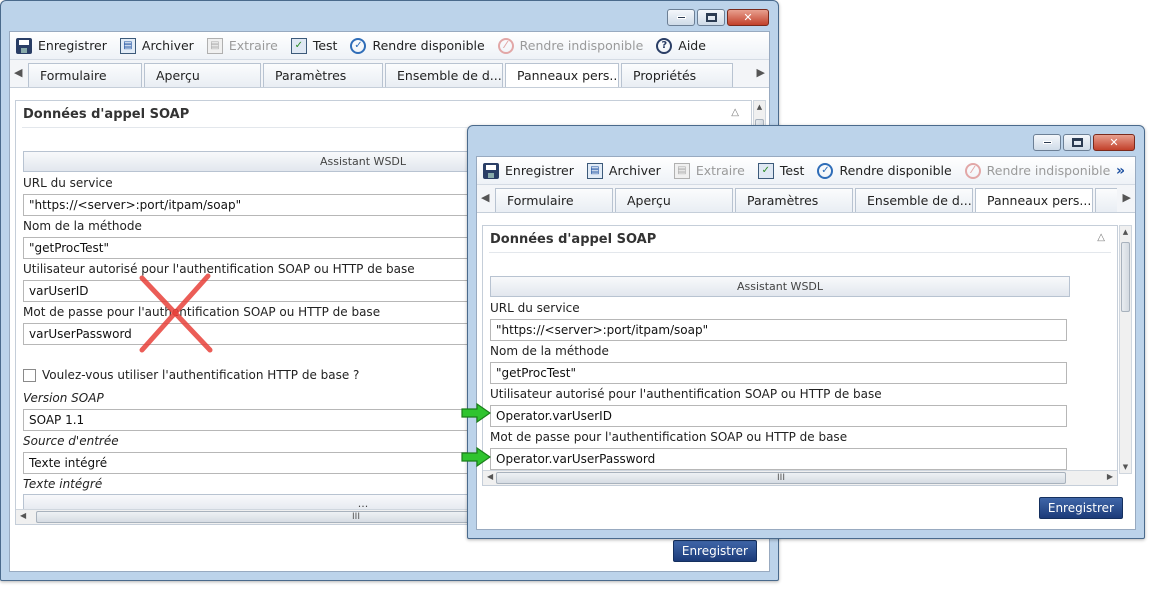  Describe the element at coordinates (778, 416) in the screenshot. I see `user-input: Operator.varUserID` at that location.